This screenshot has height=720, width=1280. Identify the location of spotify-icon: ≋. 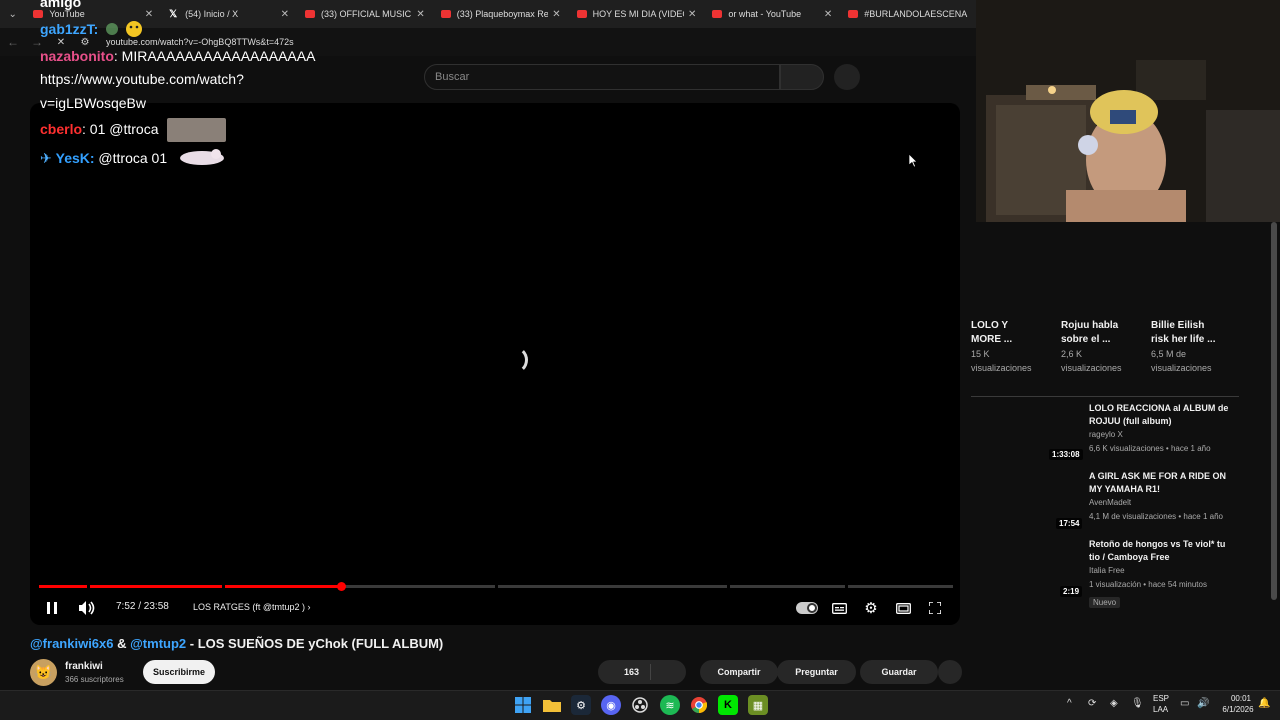
(670, 705).